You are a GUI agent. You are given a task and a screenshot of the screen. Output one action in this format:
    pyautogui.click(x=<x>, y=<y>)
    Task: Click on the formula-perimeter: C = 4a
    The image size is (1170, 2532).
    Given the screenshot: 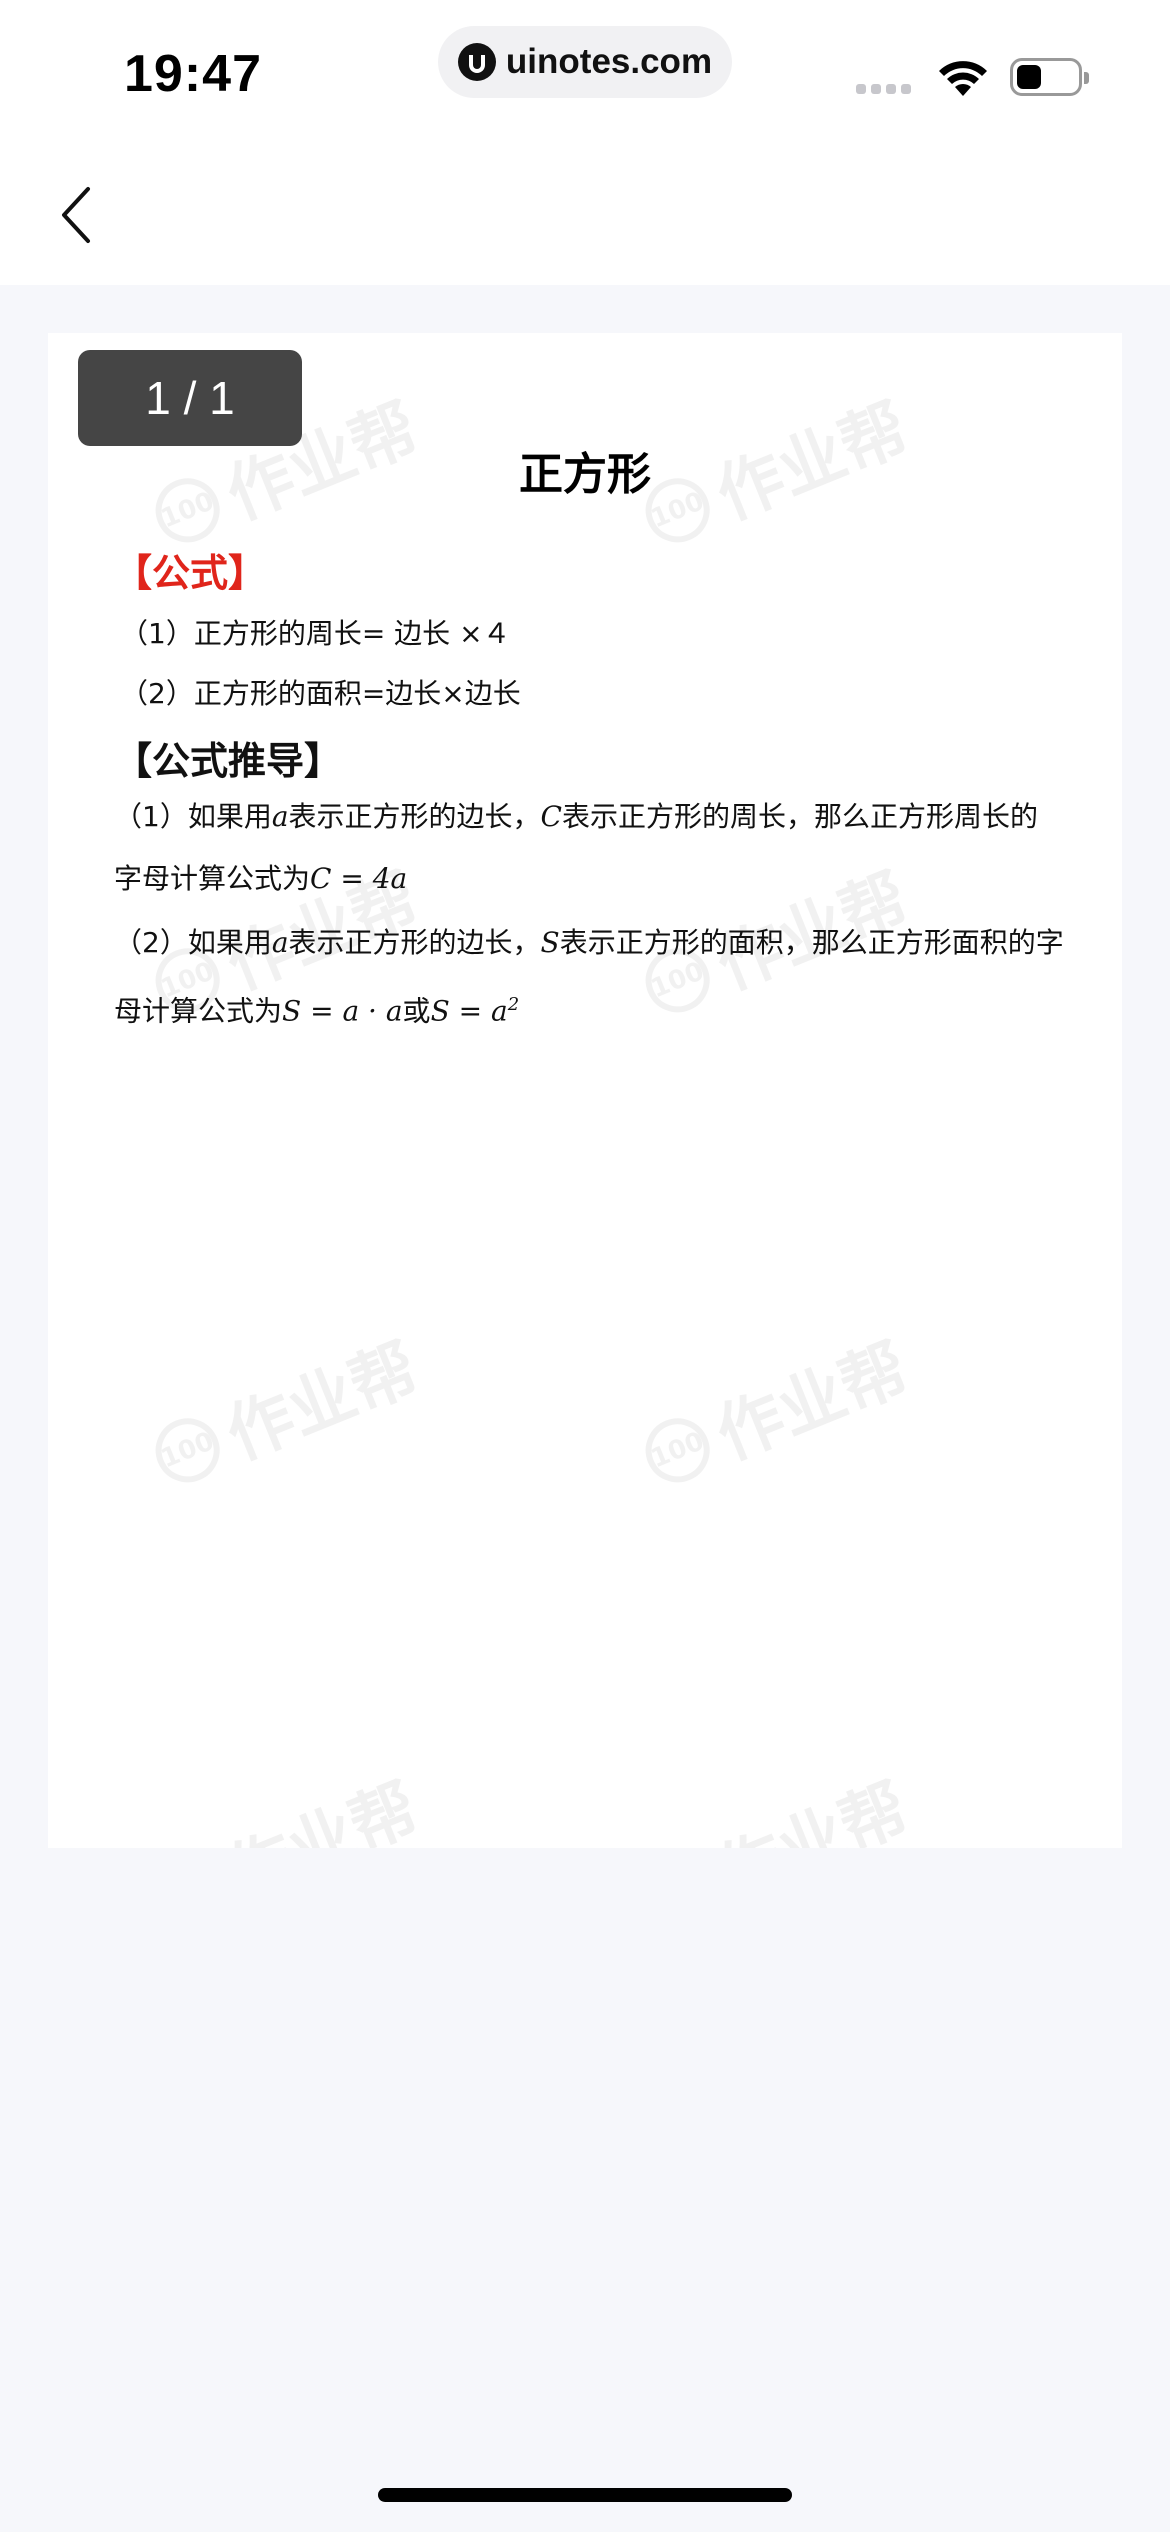 What is the action you would take?
    pyautogui.click(x=359, y=878)
    